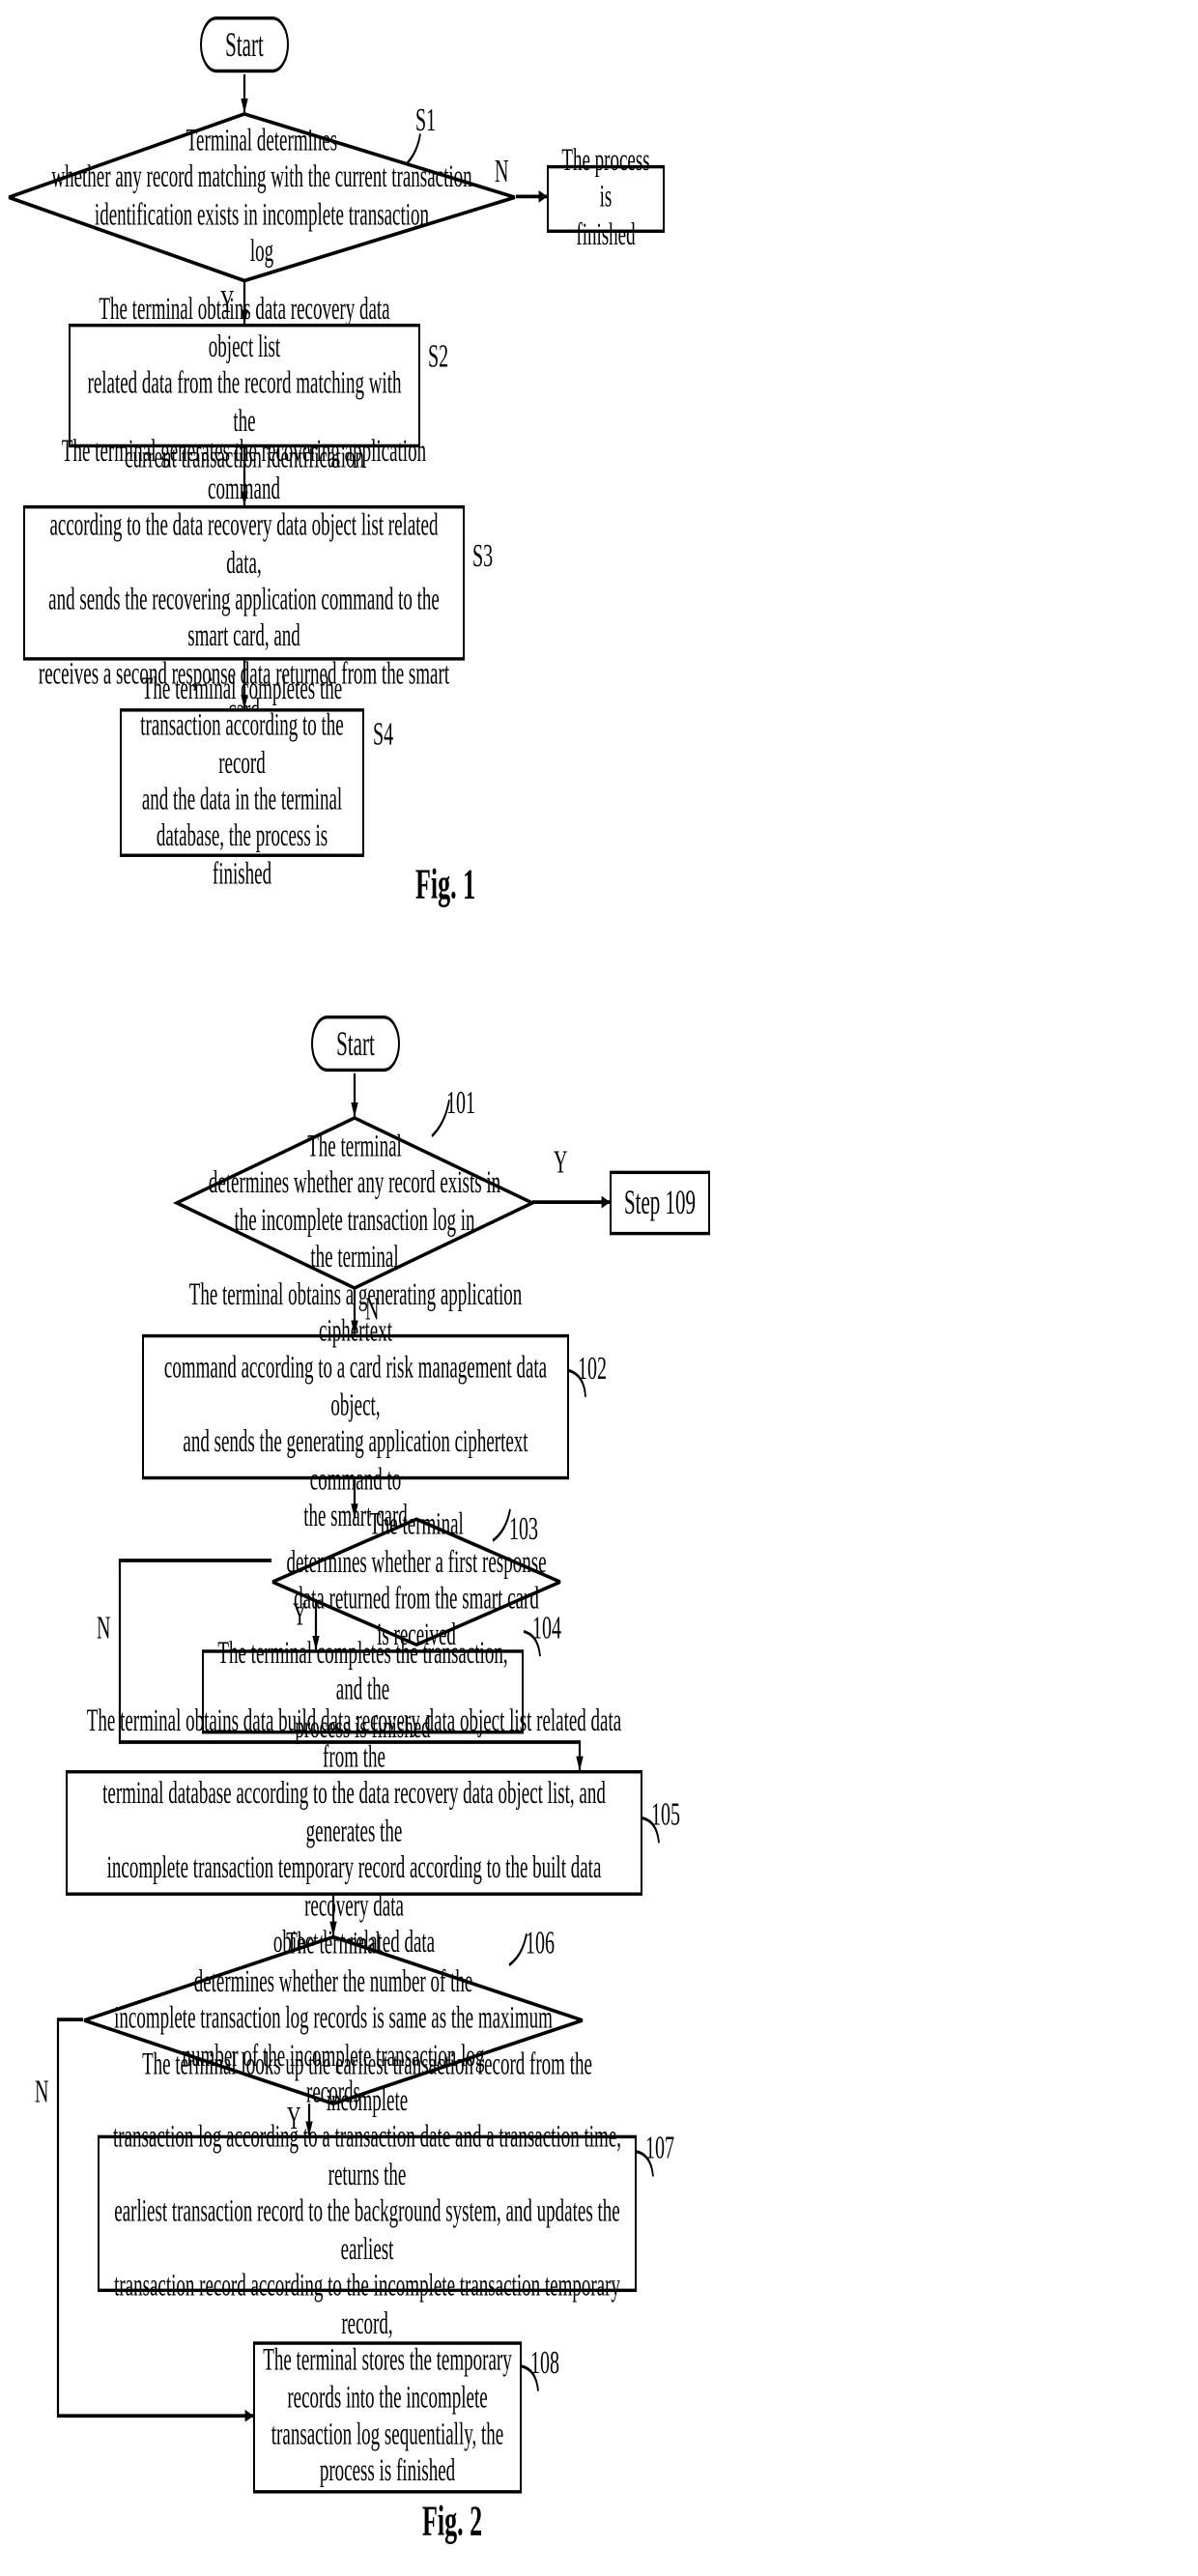 The width and height of the screenshot is (1198, 2576). What do you see at coordinates (606, 235) in the screenshot?
I see `line: finished` at bounding box center [606, 235].